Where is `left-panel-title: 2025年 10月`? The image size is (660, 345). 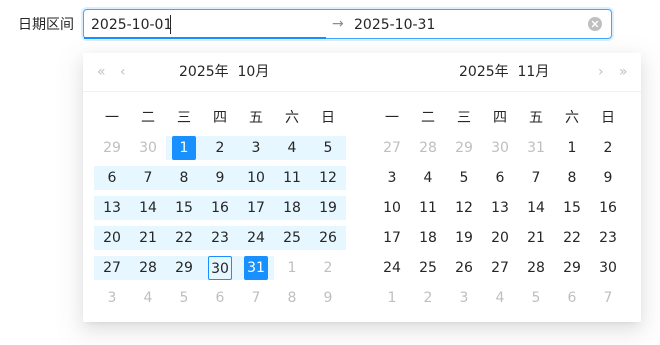
left-panel-title: 2025年 10月 is located at coordinates (224, 72).